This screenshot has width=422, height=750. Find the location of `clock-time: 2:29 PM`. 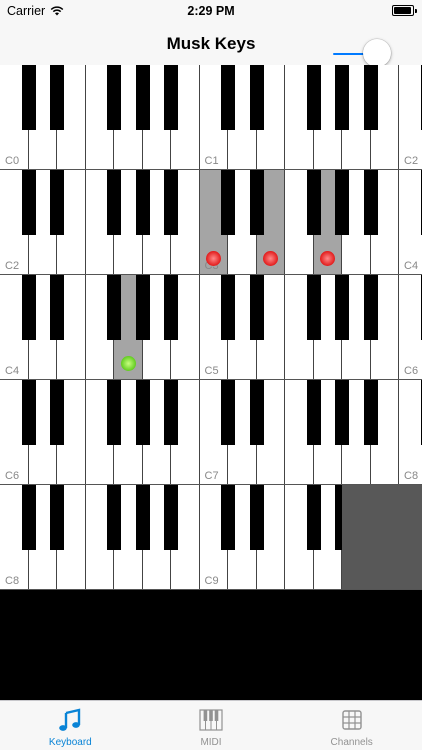

clock-time: 2:29 PM is located at coordinates (211, 11).